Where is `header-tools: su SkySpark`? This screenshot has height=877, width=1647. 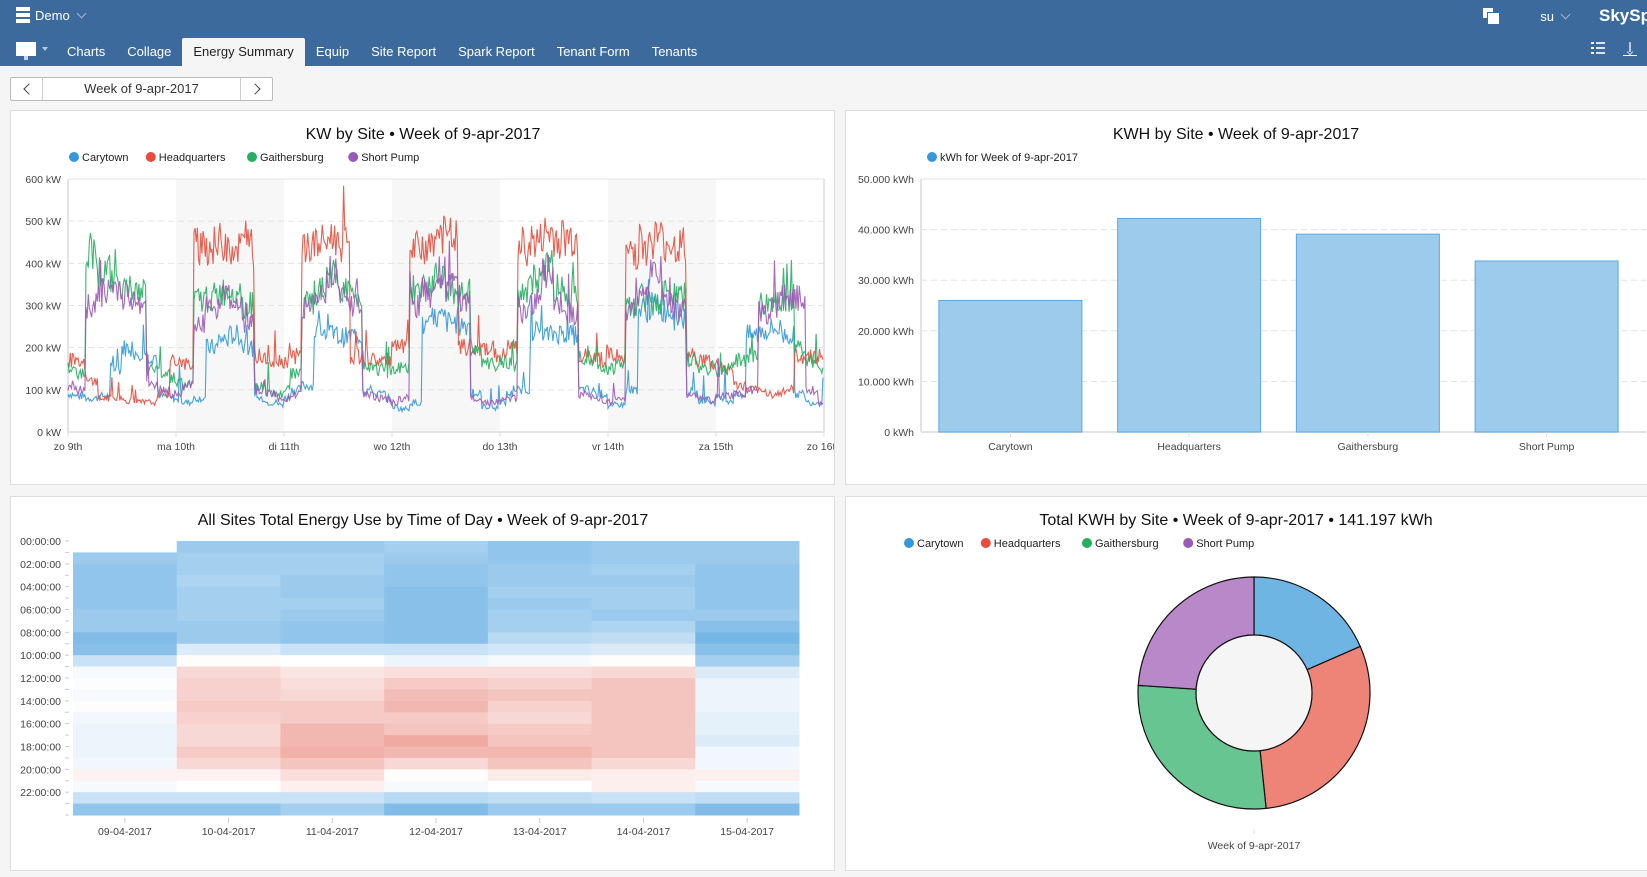 header-tools: su SkySpark is located at coordinates (1564, 16).